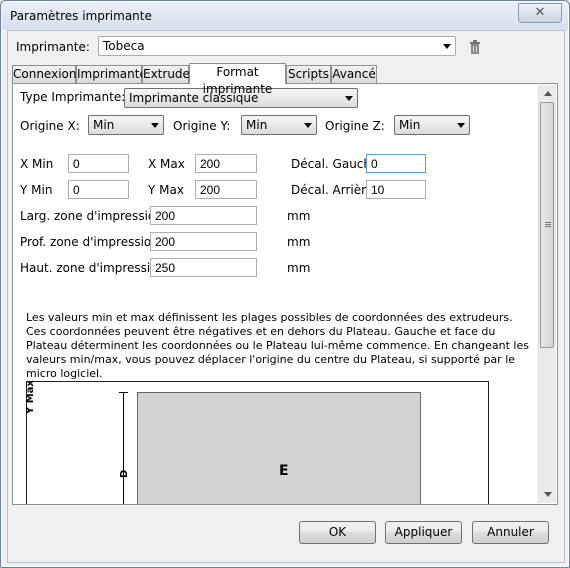 The image size is (570, 568). I want to click on bed-center-label: E, so click(284, 471).